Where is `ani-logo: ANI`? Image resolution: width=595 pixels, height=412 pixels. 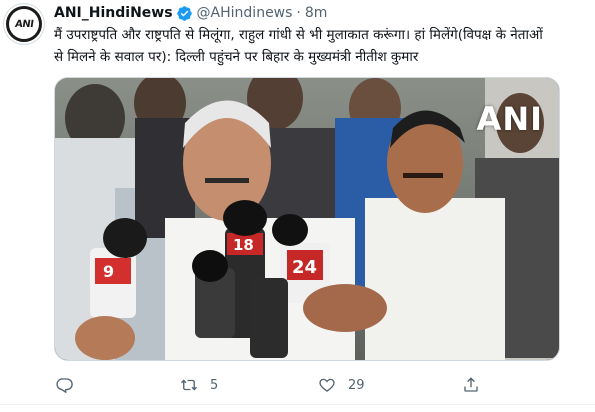 ani-logo: ANI is located at coordinates (24, 24).